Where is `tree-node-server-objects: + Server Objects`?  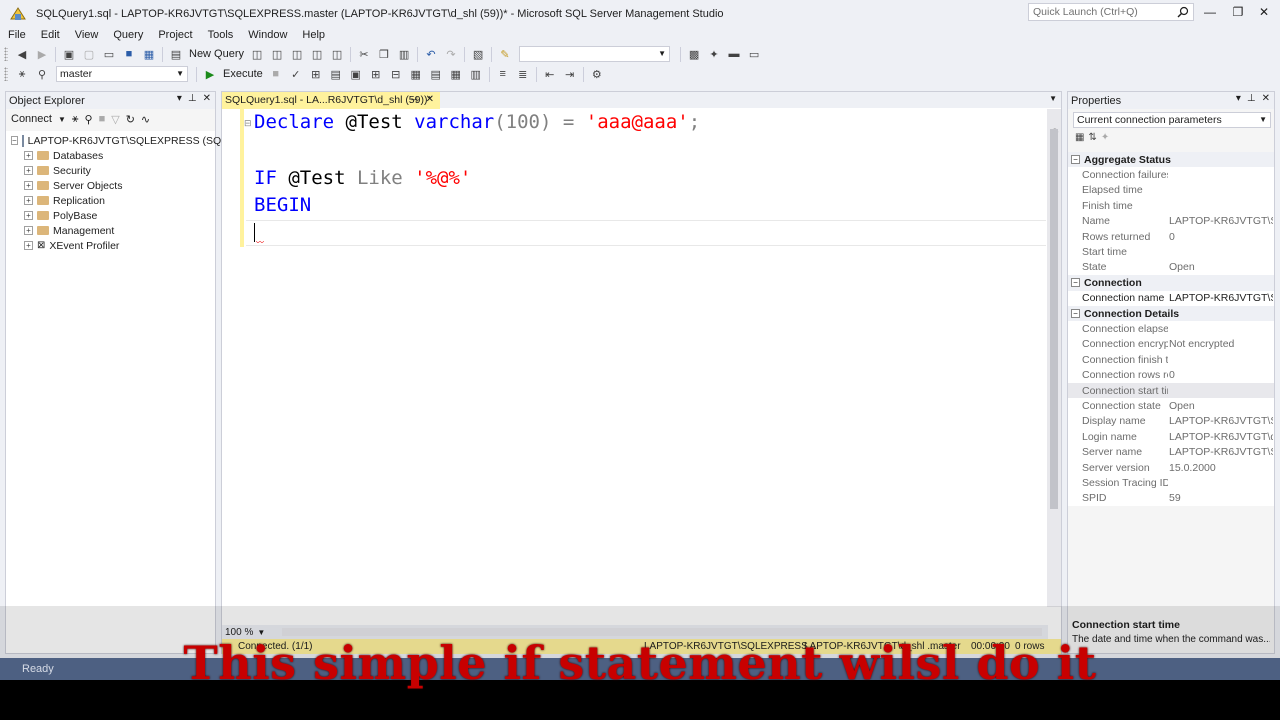
tree-node-server-objects: + Server Objects is located at coordinates (110, 185).